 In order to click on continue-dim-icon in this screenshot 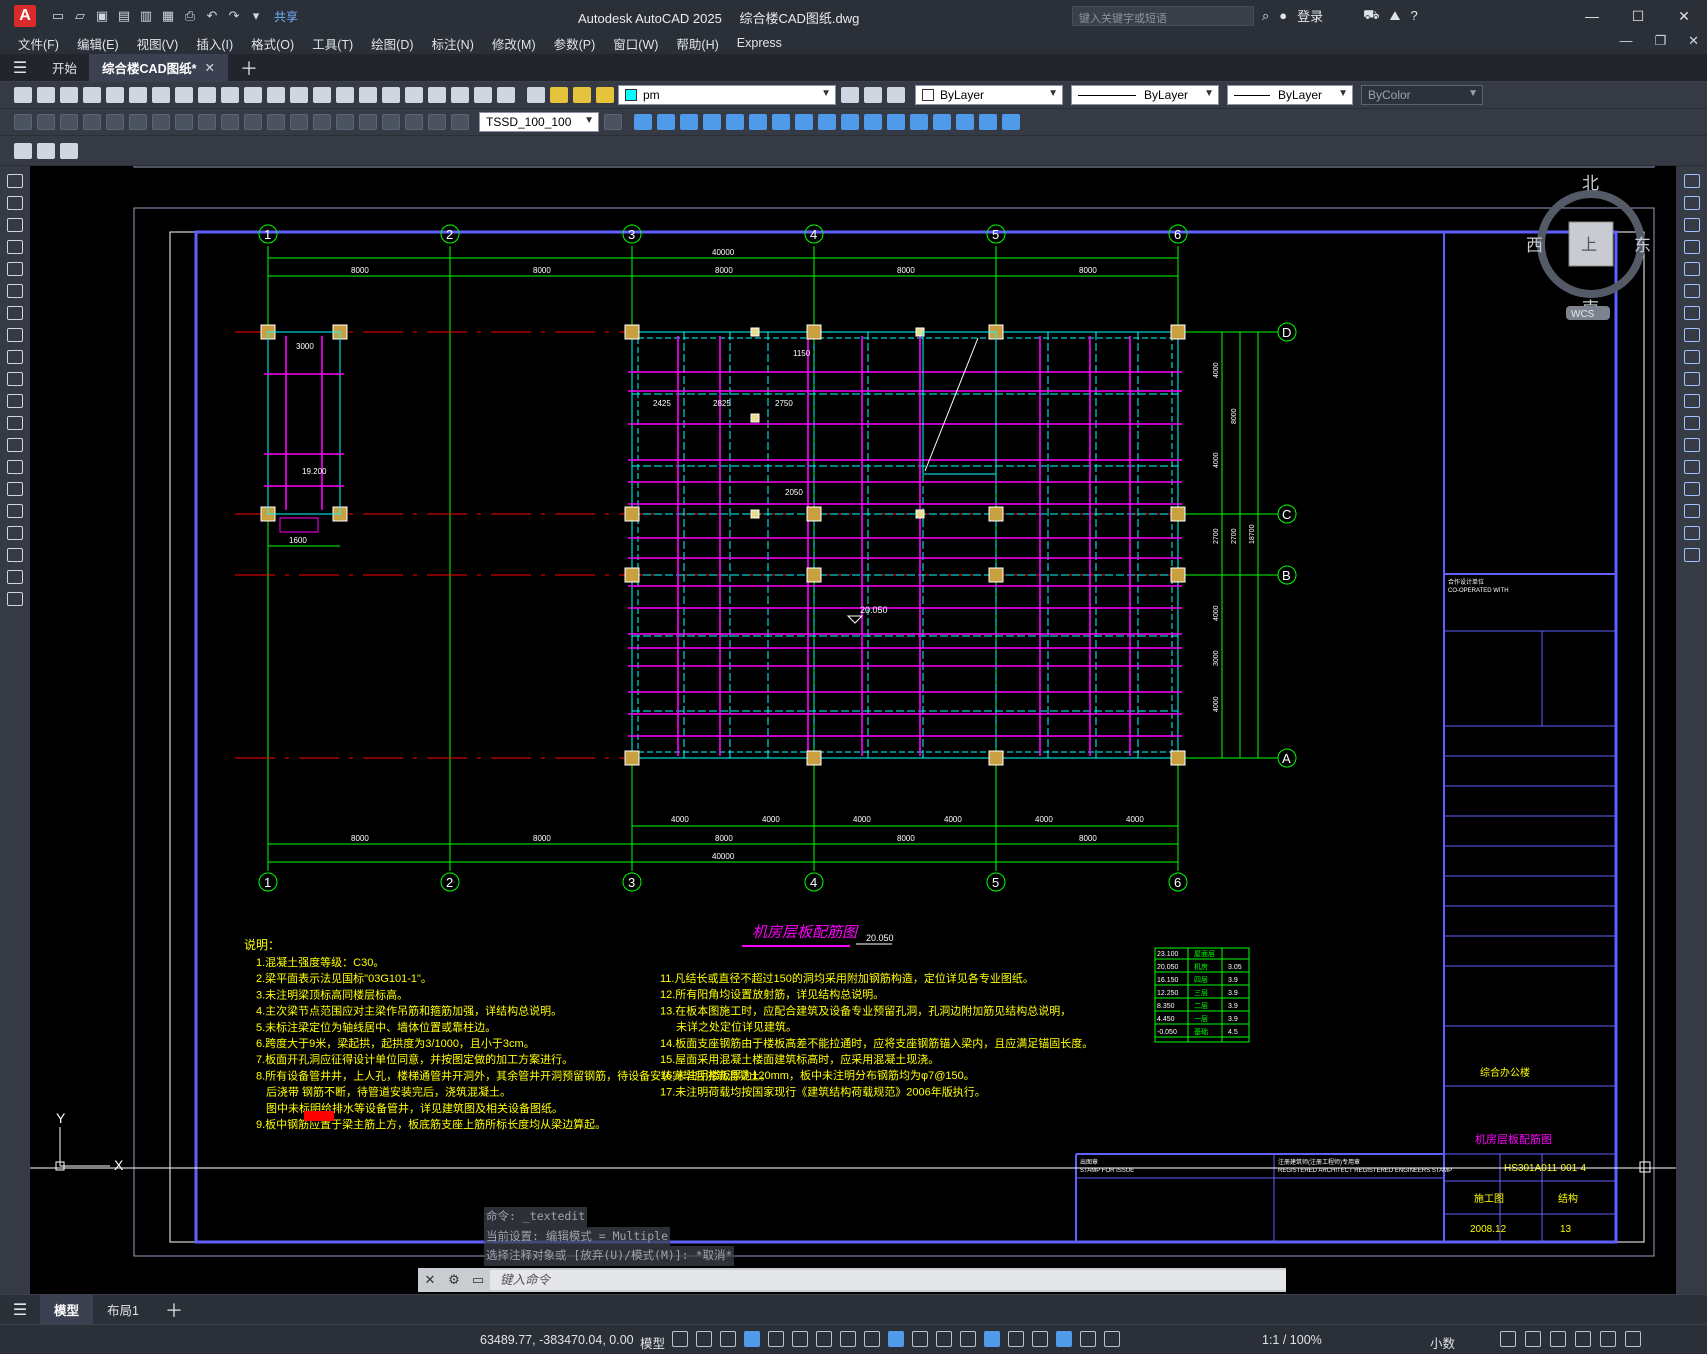, I will do `click(253, 122)`.